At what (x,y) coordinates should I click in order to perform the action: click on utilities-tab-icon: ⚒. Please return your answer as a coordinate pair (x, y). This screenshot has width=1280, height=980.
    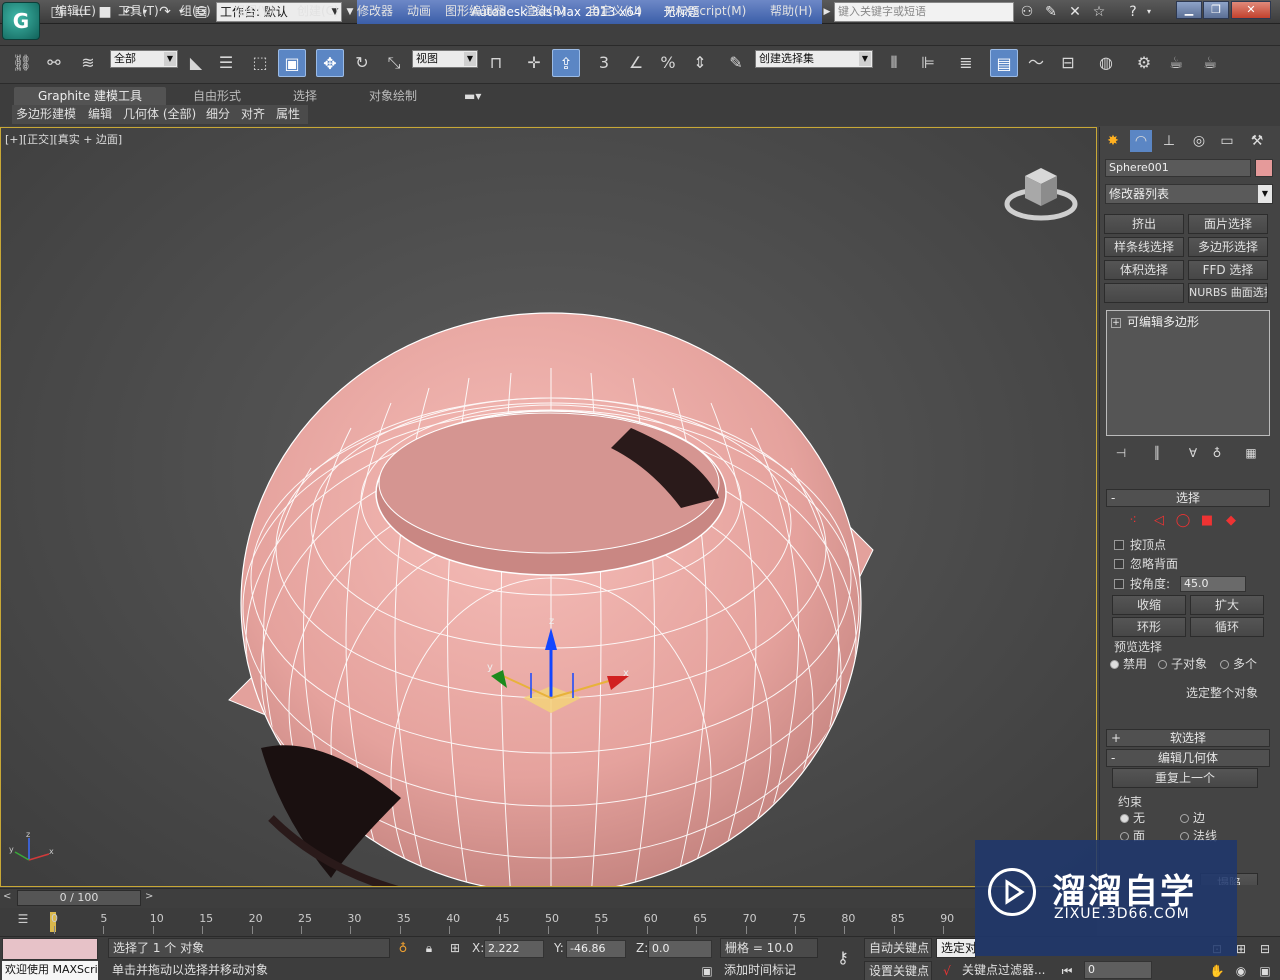
    Looking at the image, I should click on (1257, 141).